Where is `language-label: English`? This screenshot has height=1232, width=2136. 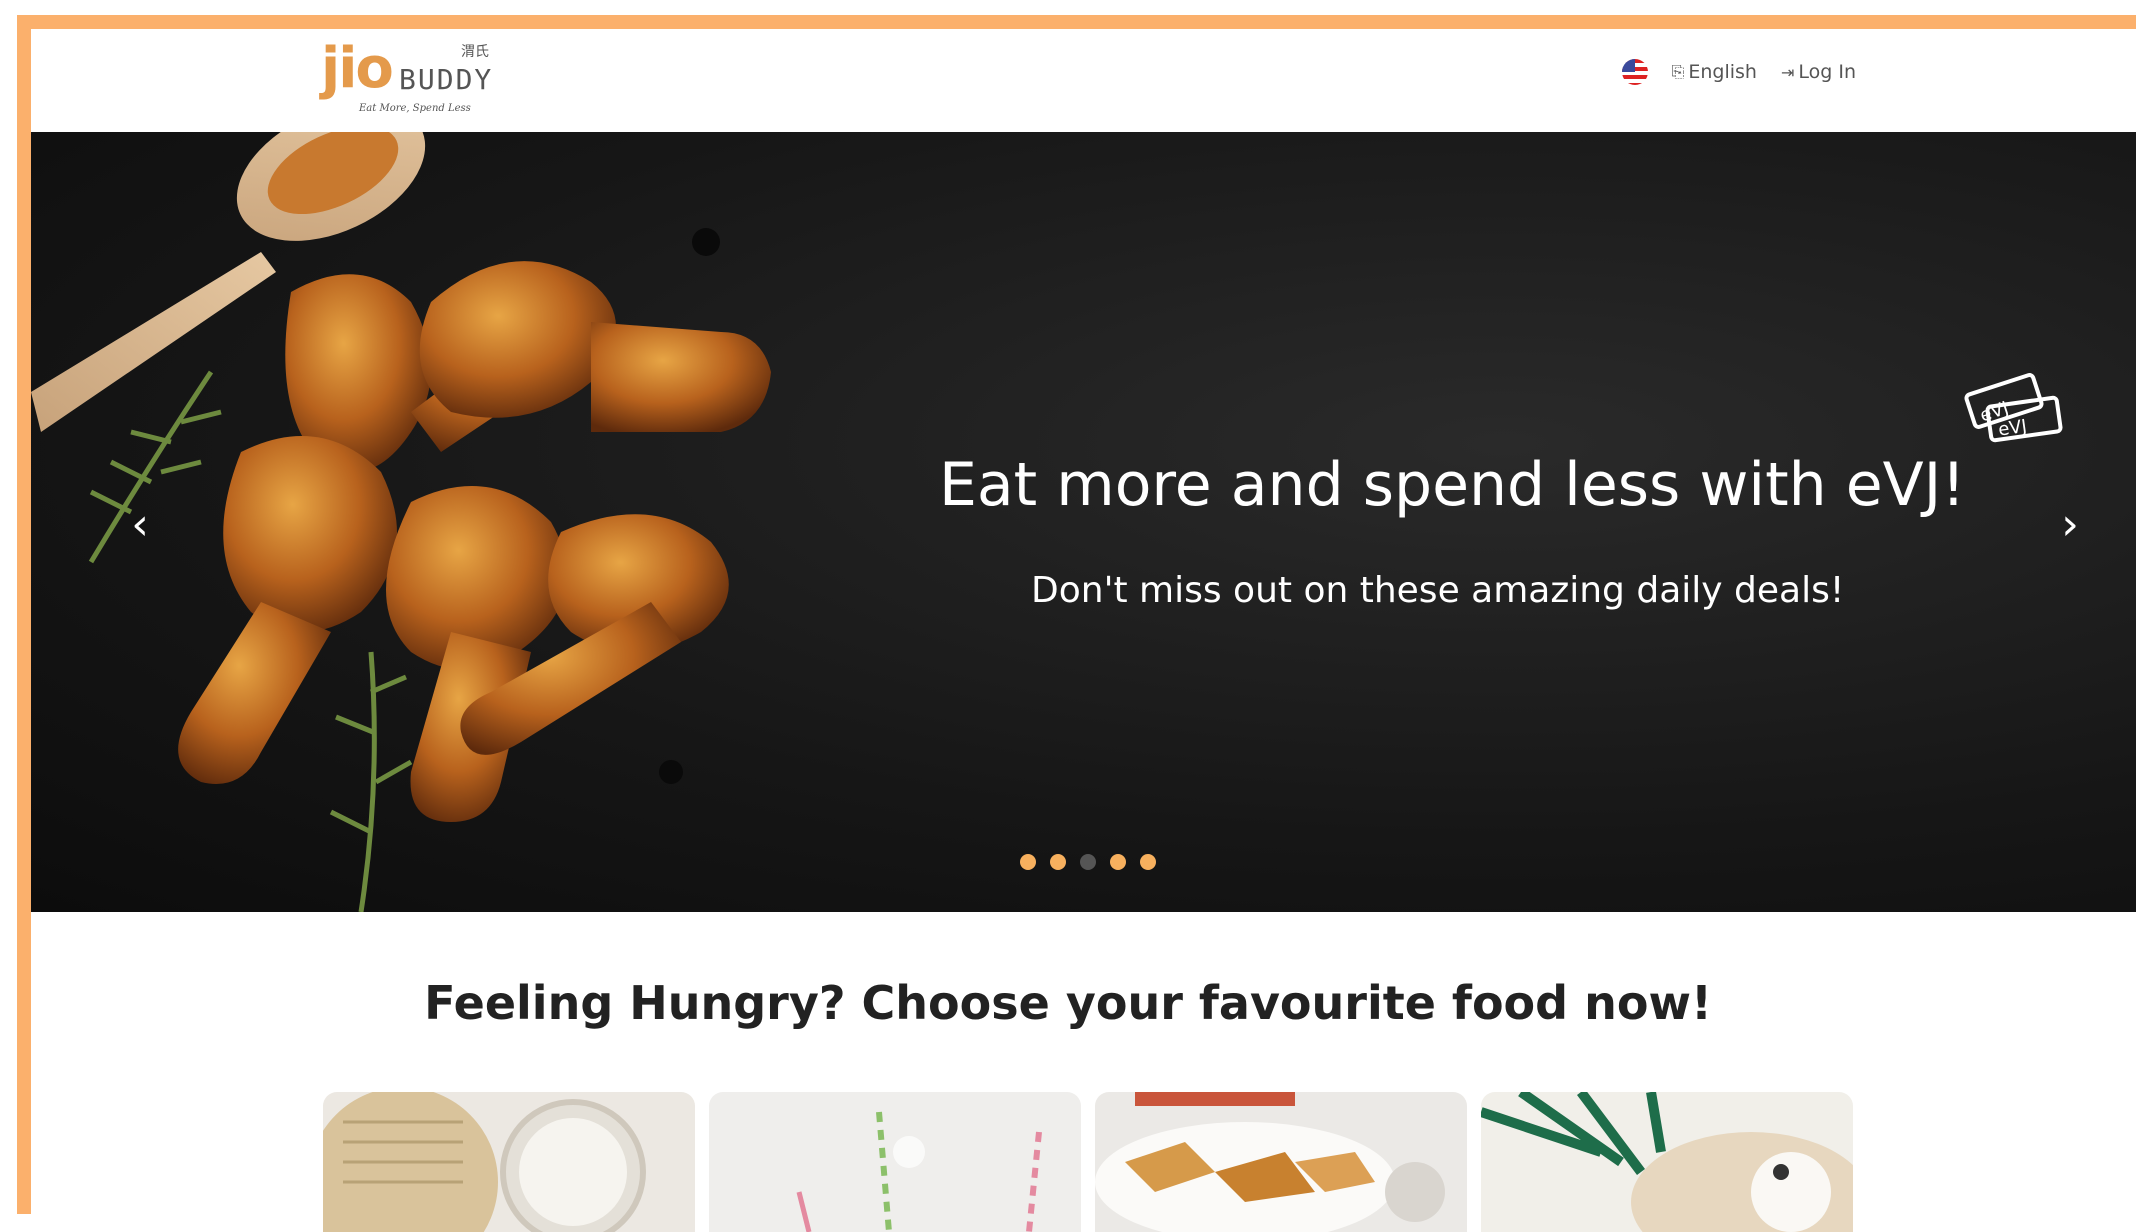
language-label: English is located at coordinates (1722, 72).